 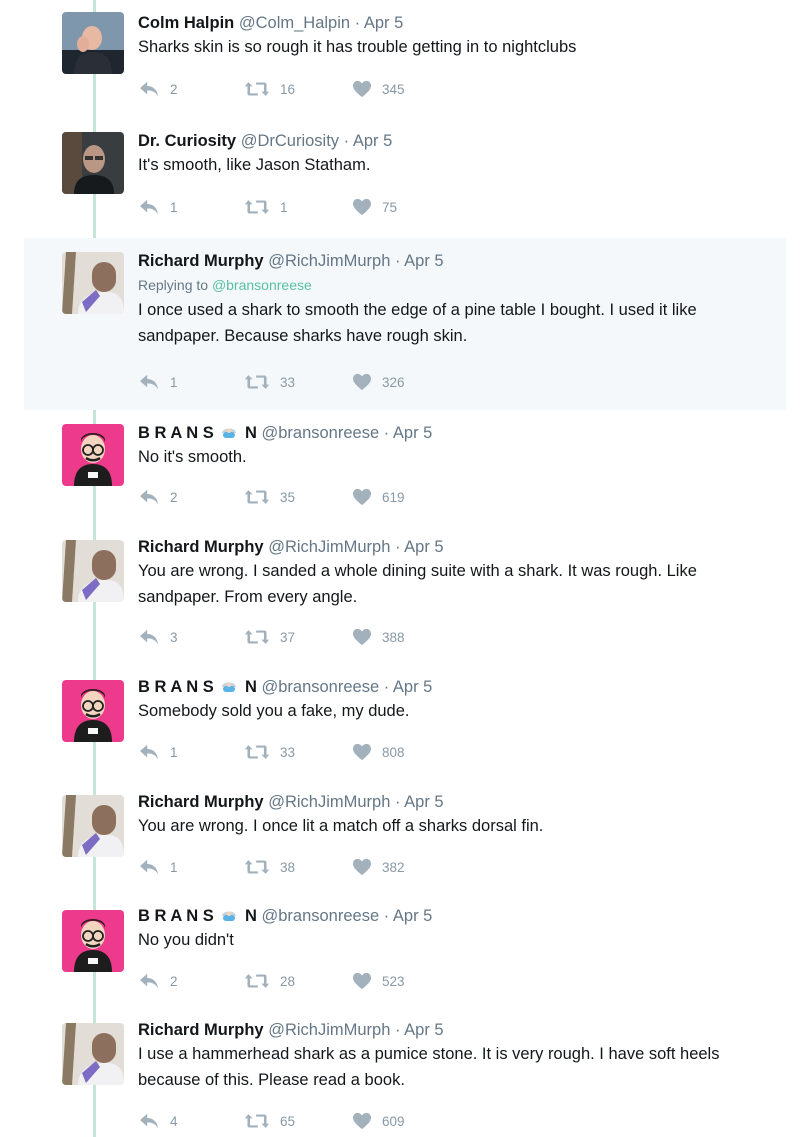 I want to click on replying-to: Replying to @bransonreese, so click(x=460, y=285).